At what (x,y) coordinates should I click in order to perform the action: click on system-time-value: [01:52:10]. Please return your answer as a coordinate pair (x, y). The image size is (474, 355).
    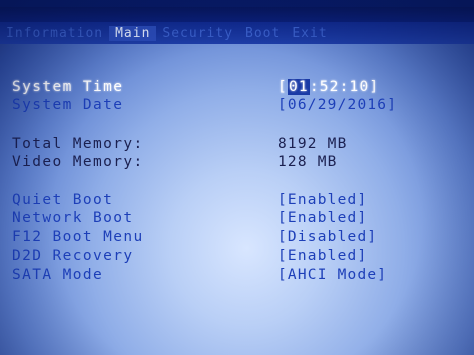
    Looking at the image, I should click on (328, 87).